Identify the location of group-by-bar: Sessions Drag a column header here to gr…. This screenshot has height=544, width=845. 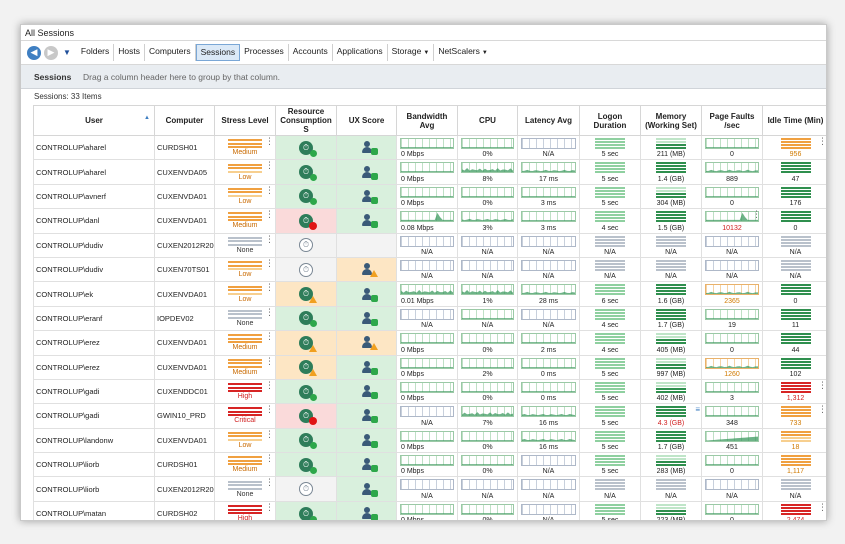
(423, 77).